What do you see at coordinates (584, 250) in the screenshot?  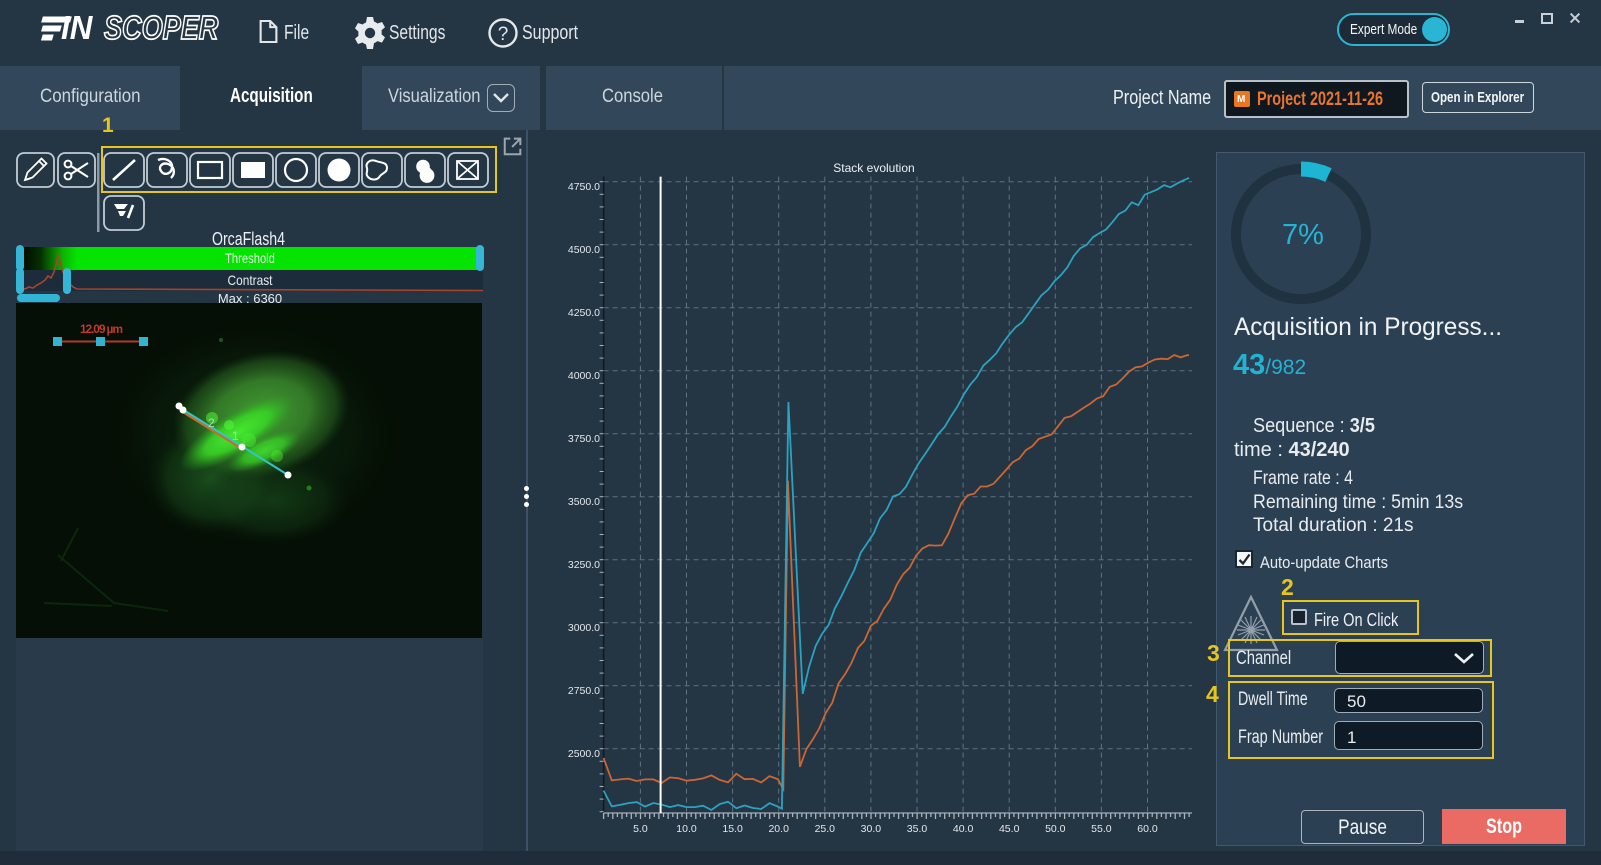 I see `svg-text: 4500.0` at bounding box center [584, 250].